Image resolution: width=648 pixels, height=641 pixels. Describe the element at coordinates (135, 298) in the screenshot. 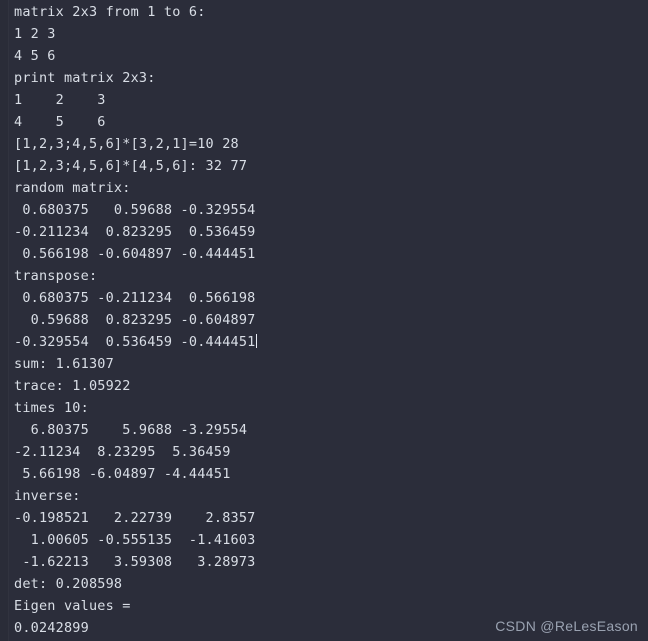

I see `terminal-line: 0.680375 -0.211234 0.566198` at that location.